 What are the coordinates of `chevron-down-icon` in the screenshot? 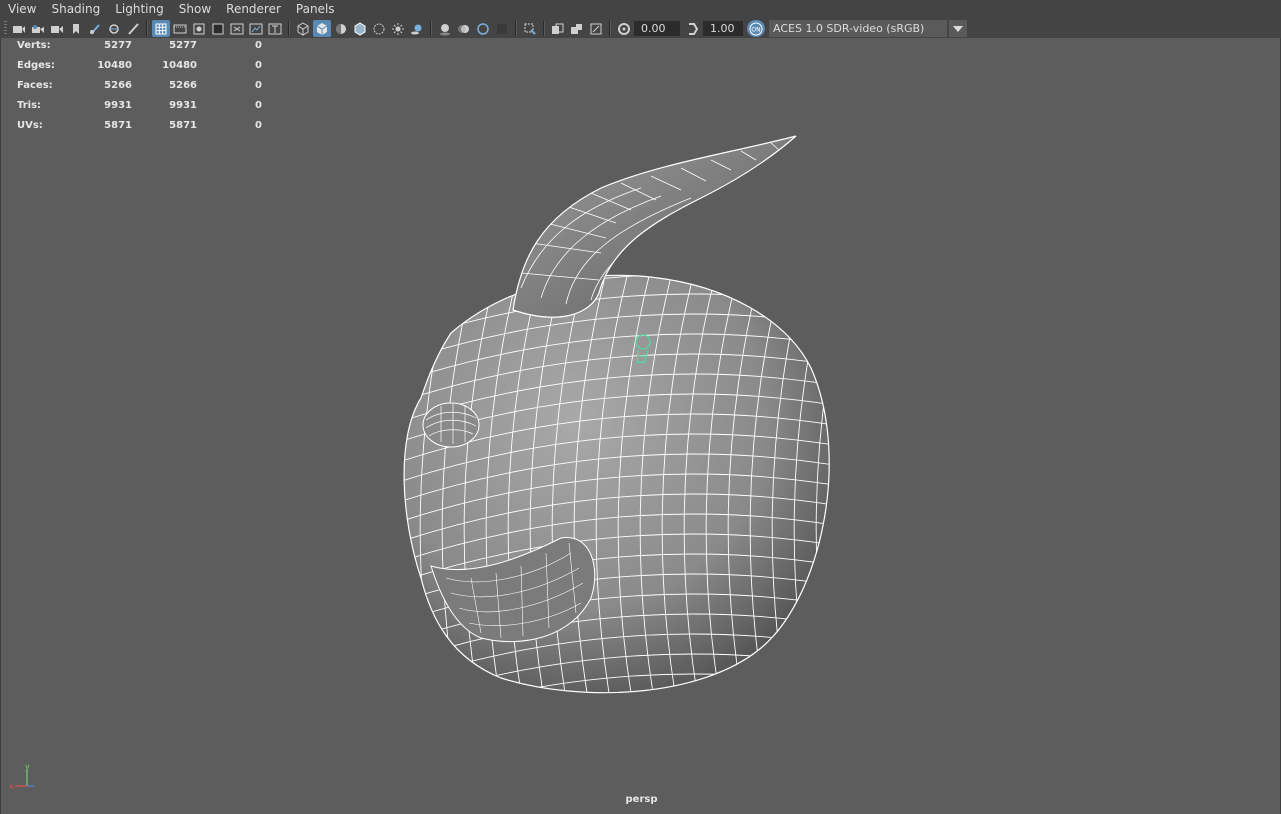 It's located at (958, 28).